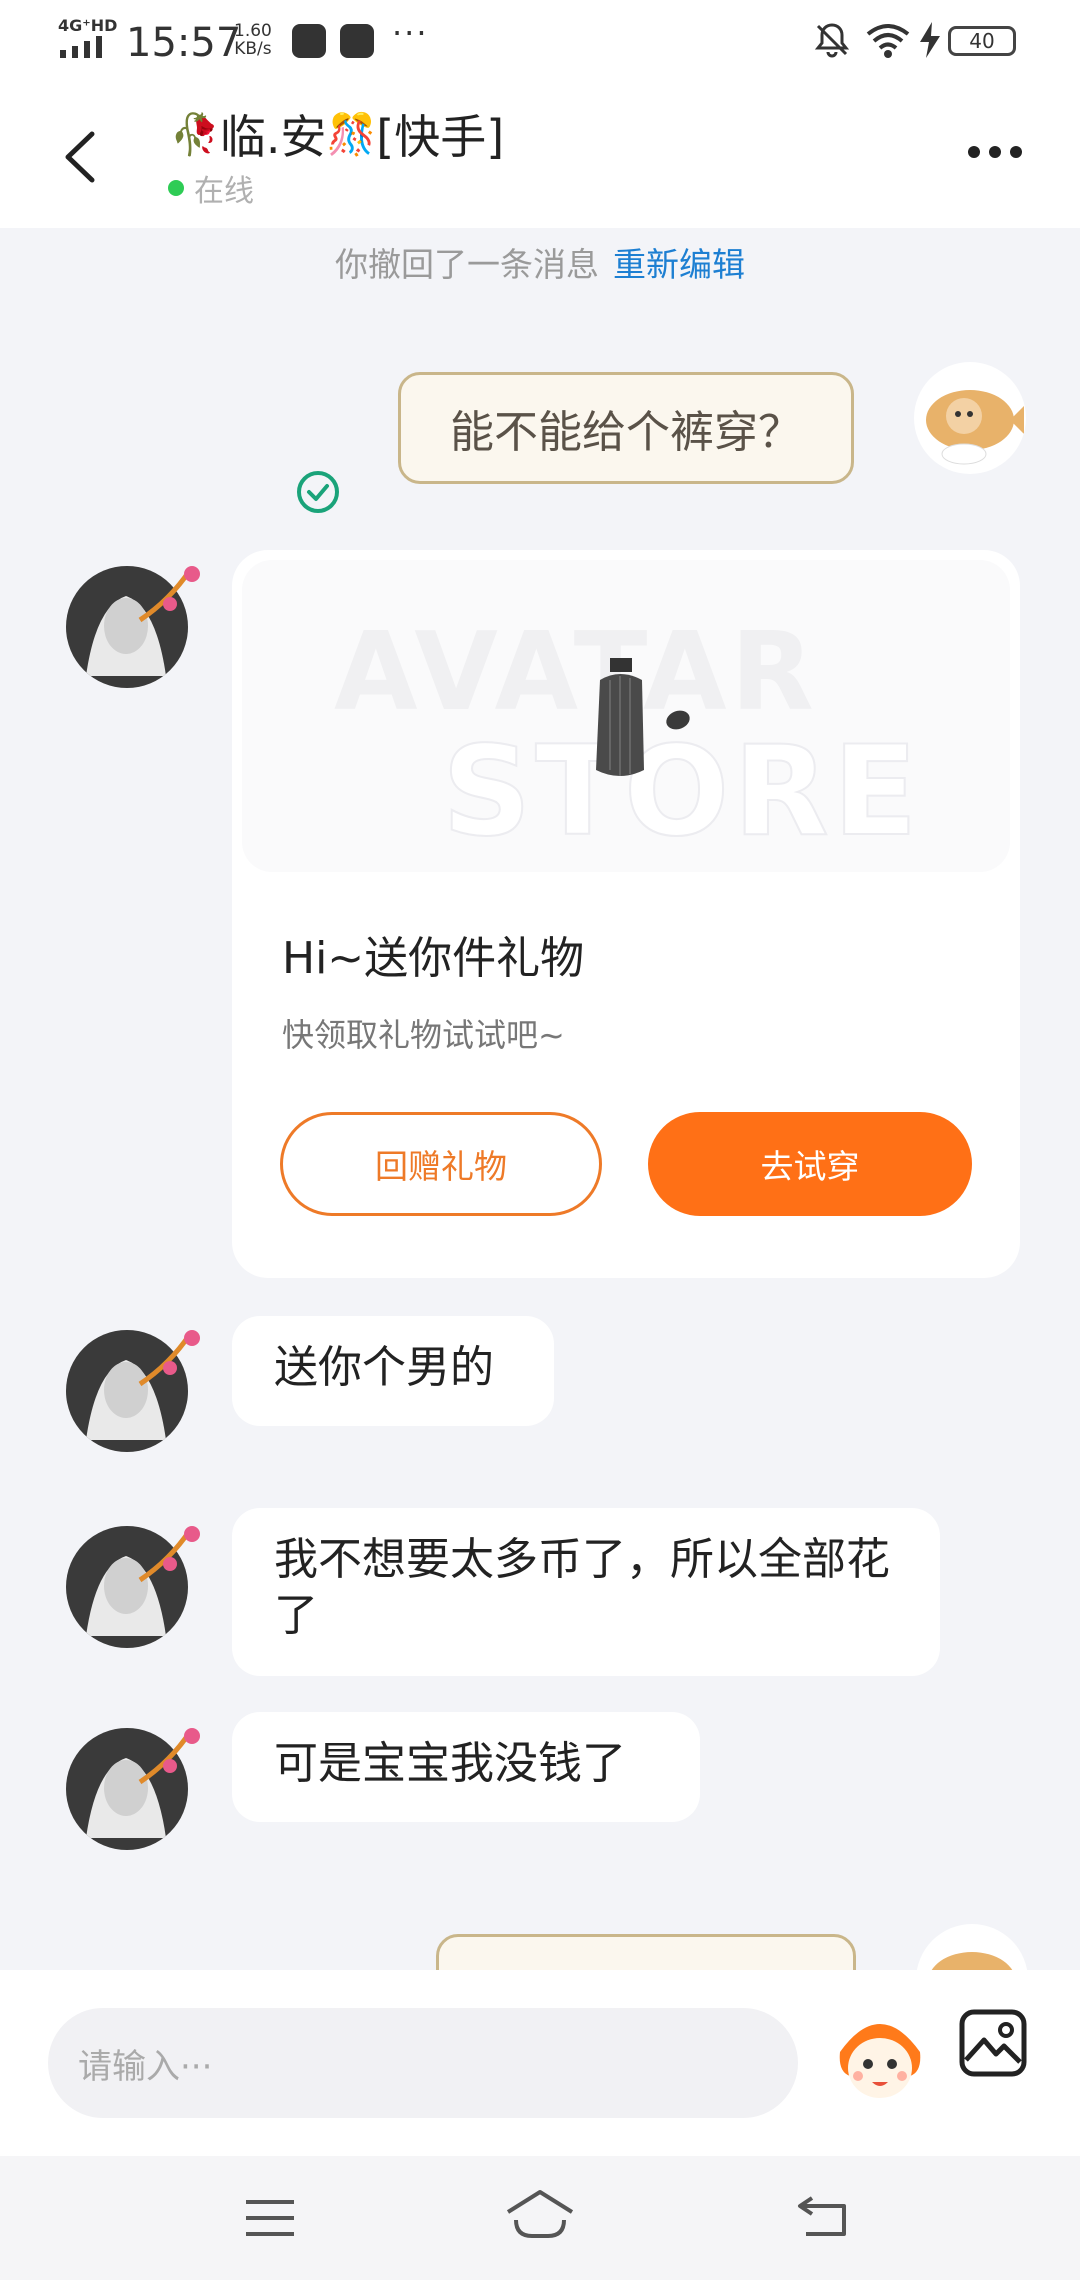 The width and height of the screenshot is (1080, 2280). I want to click on system-nav-bar, so click(540, 2218).